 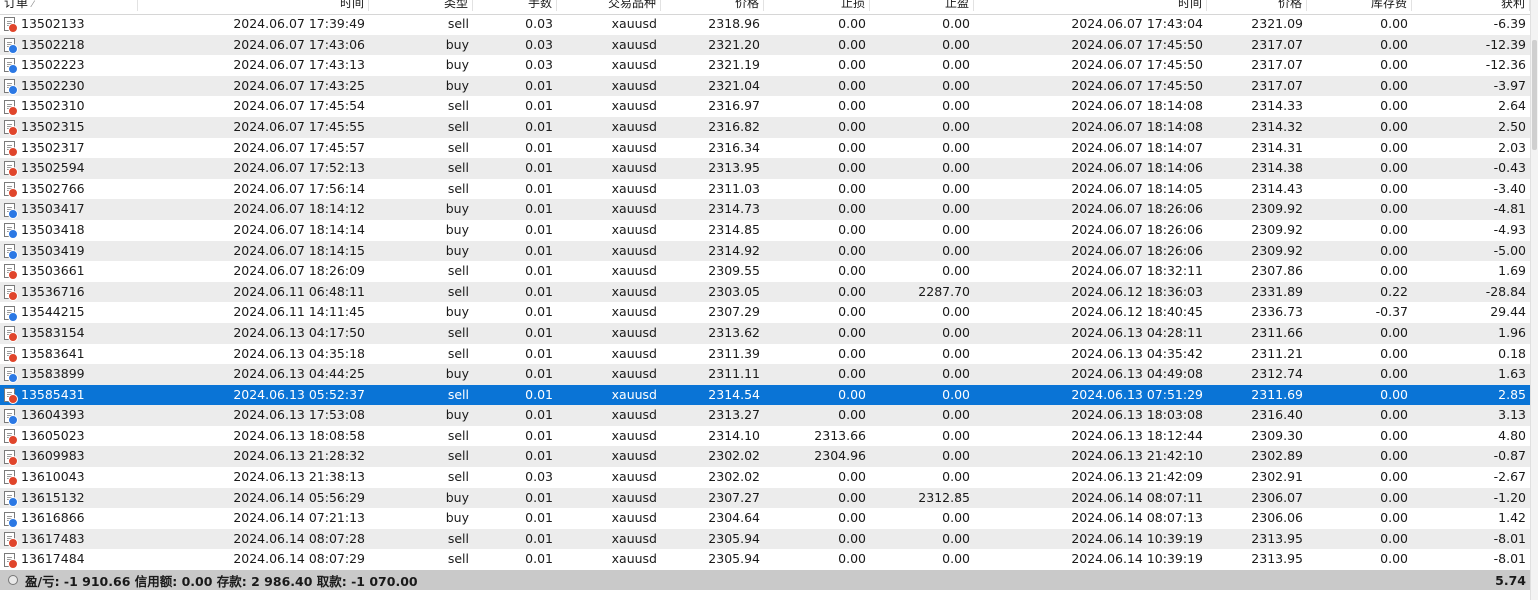 What do you see at coordinates (16, 5) in the screenshot?
I see `column-header-label: 订单` at bounding box center [16, 5].